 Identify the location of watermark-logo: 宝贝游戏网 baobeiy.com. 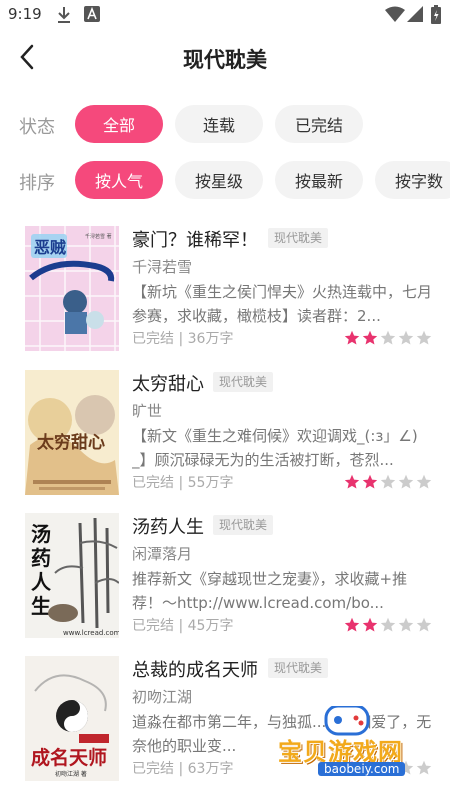
(353, 743).